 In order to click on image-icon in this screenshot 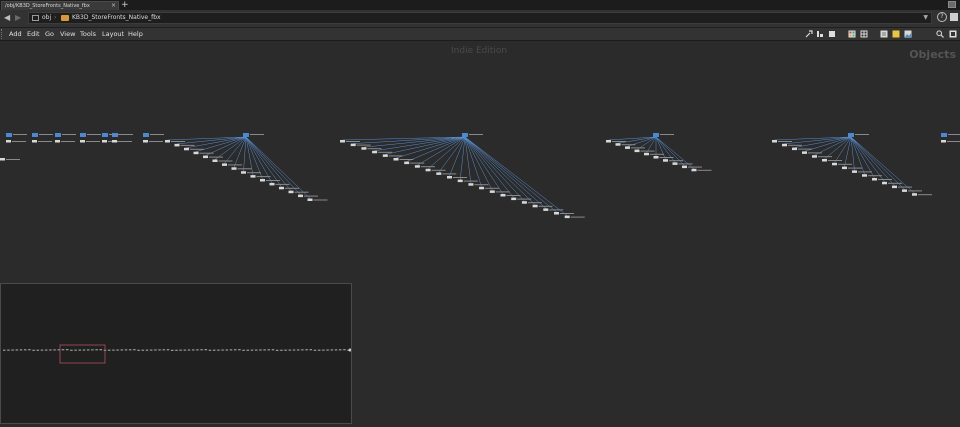, I will do `click(908, 34)`.